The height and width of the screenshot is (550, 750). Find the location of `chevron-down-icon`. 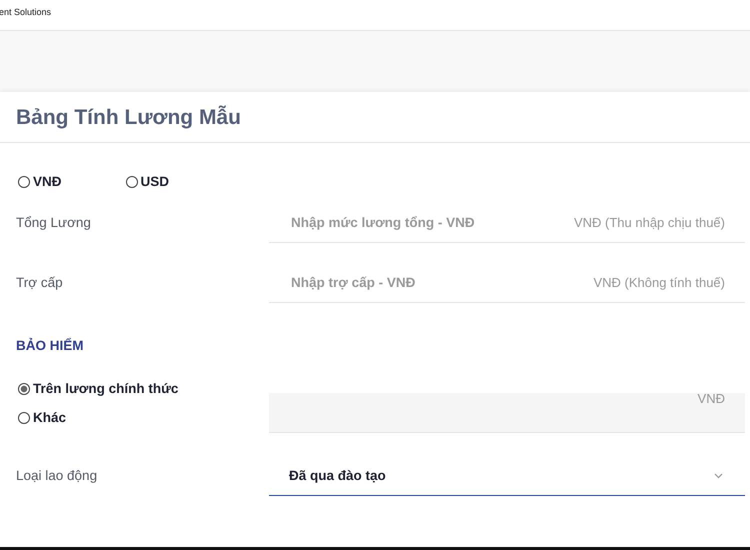

chevron-down-icon is located at coordinates (718, 475).